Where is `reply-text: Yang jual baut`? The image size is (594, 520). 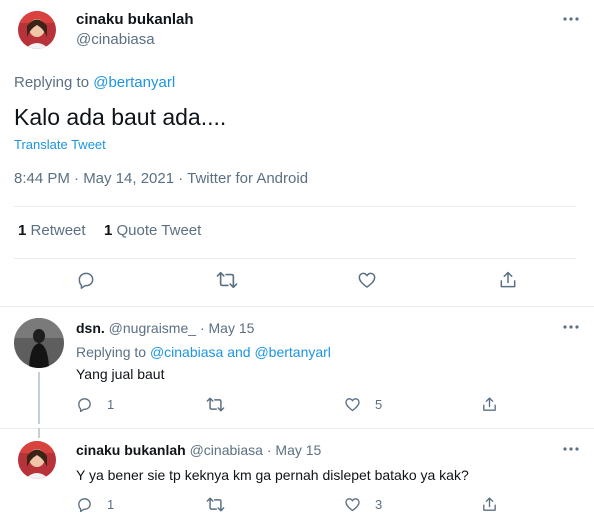 reply-text: Yang jual baut is located at coordinates (120, 374).